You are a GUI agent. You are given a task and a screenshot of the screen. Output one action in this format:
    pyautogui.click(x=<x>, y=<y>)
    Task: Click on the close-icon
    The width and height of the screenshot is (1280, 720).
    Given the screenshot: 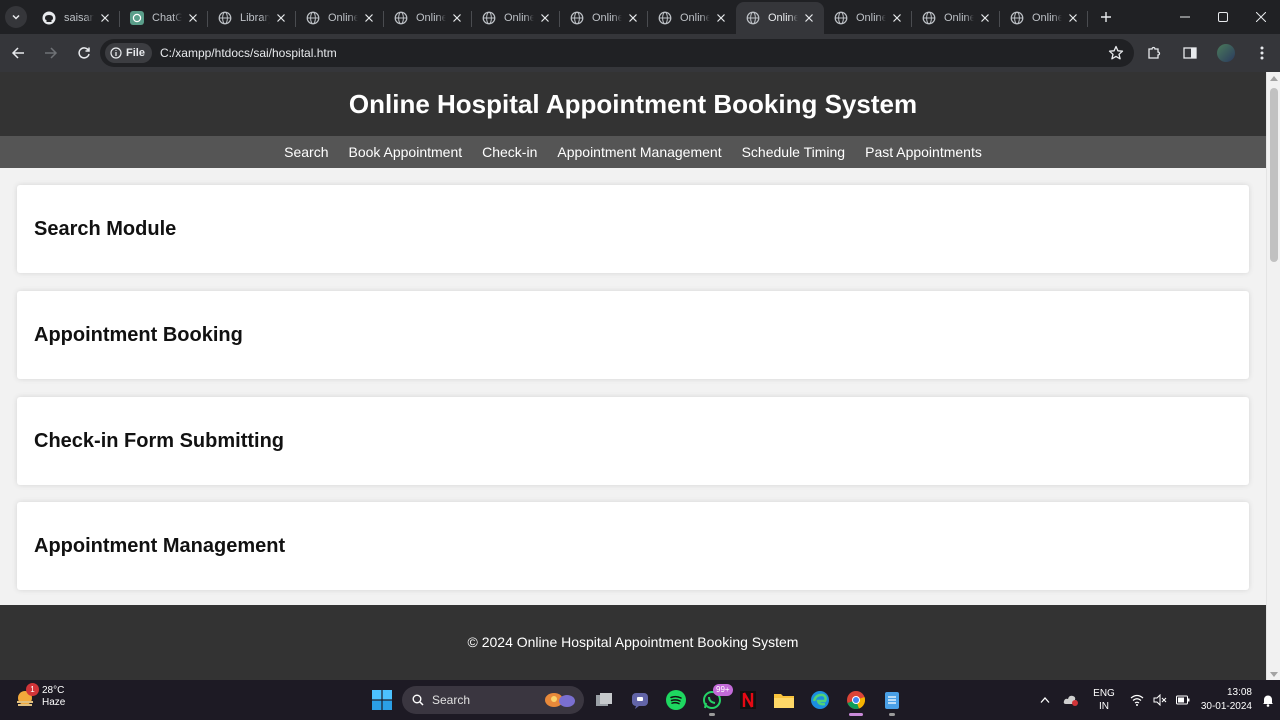 What is the action you would take?
    pyautogui.click(x=1261, y=17)
    